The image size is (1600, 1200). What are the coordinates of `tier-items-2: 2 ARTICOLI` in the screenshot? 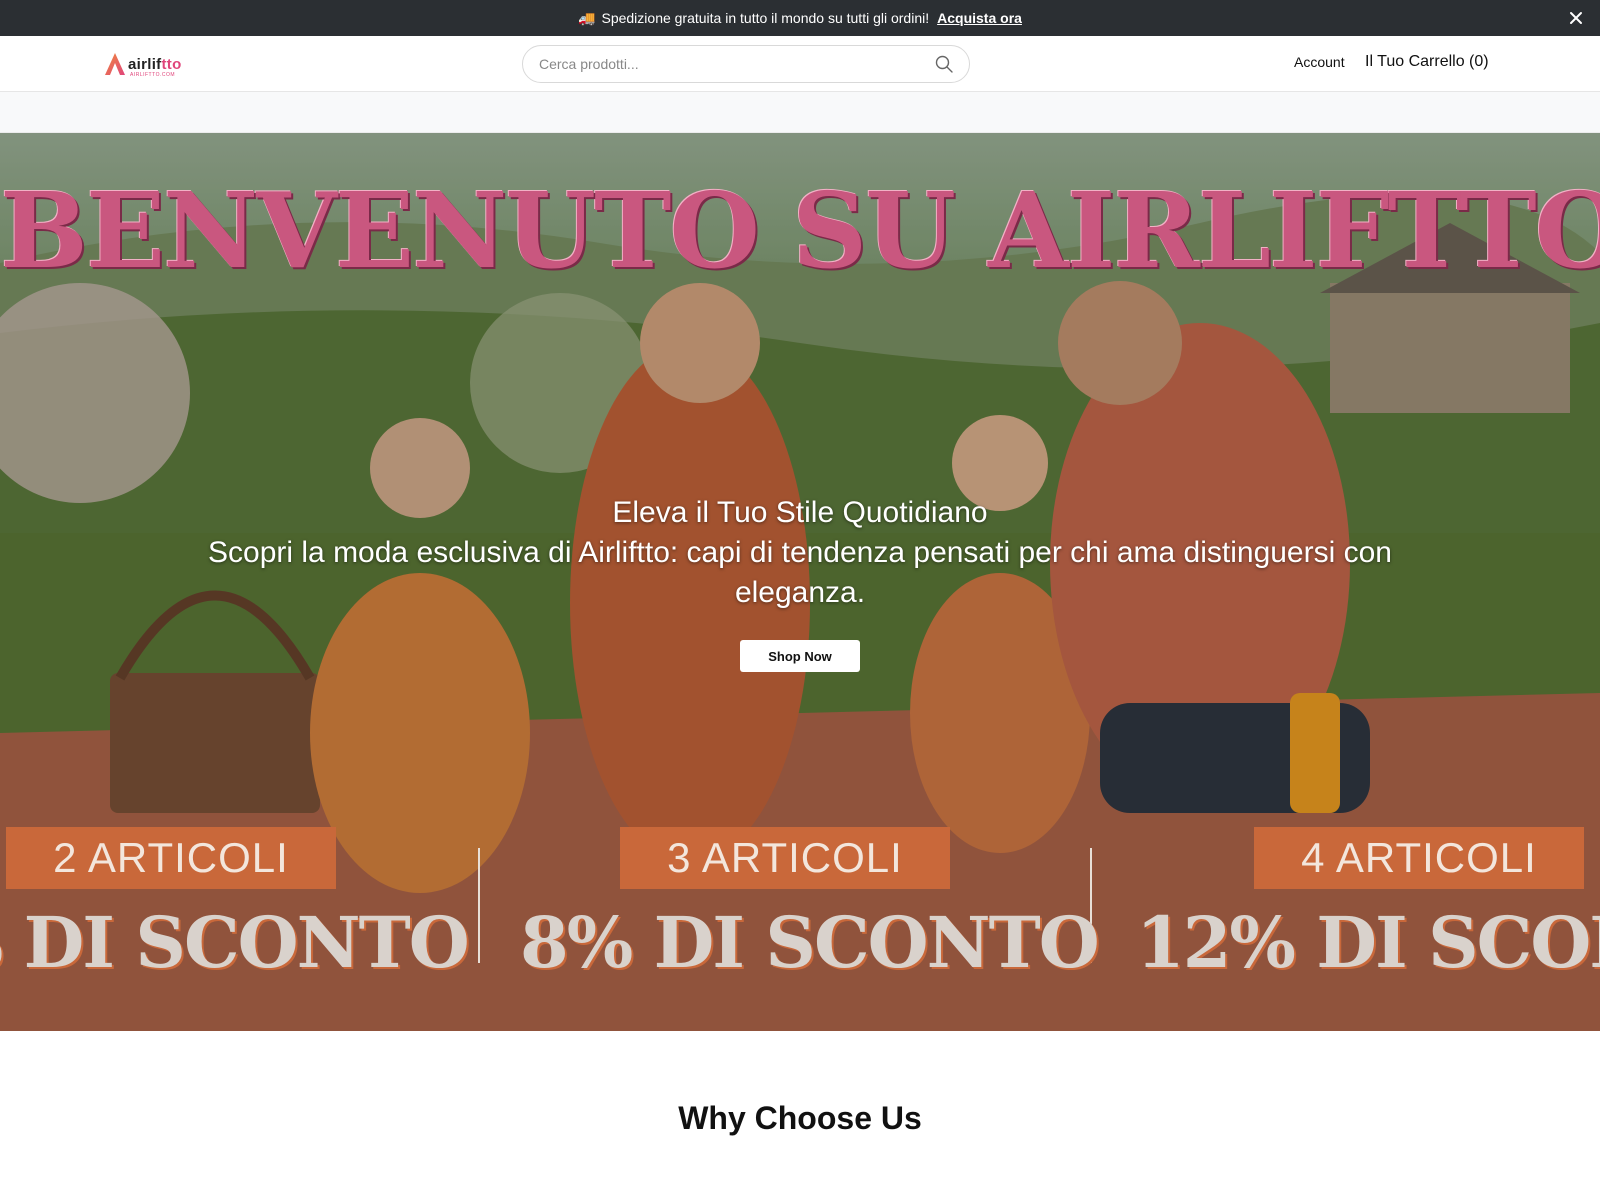 It's located at (171, 858).